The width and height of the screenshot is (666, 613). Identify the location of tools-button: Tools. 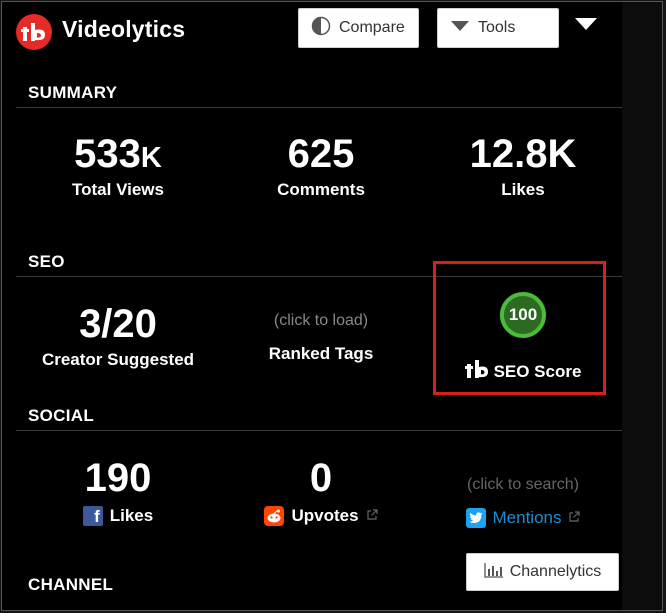
(498, 28).